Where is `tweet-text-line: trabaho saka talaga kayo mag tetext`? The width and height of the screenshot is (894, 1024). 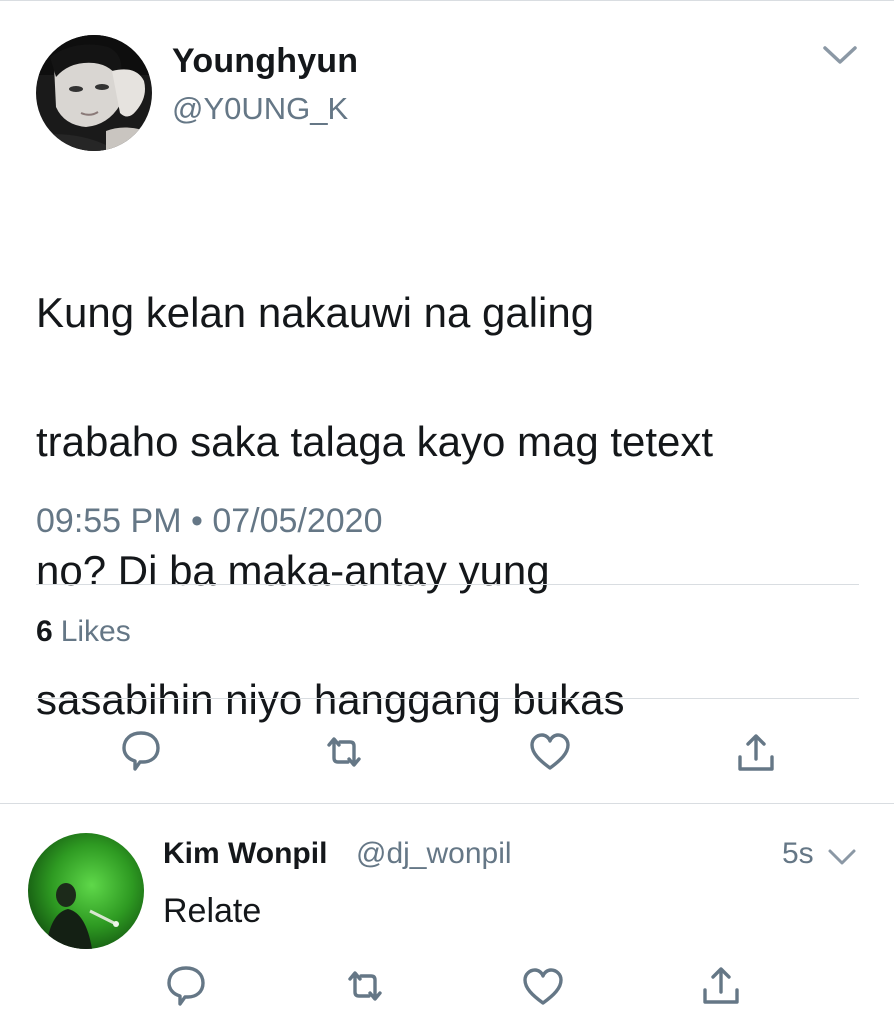
tweet-text-line: trabaho saka talaga kayo mag tetext is located at coordinates (375, 441).